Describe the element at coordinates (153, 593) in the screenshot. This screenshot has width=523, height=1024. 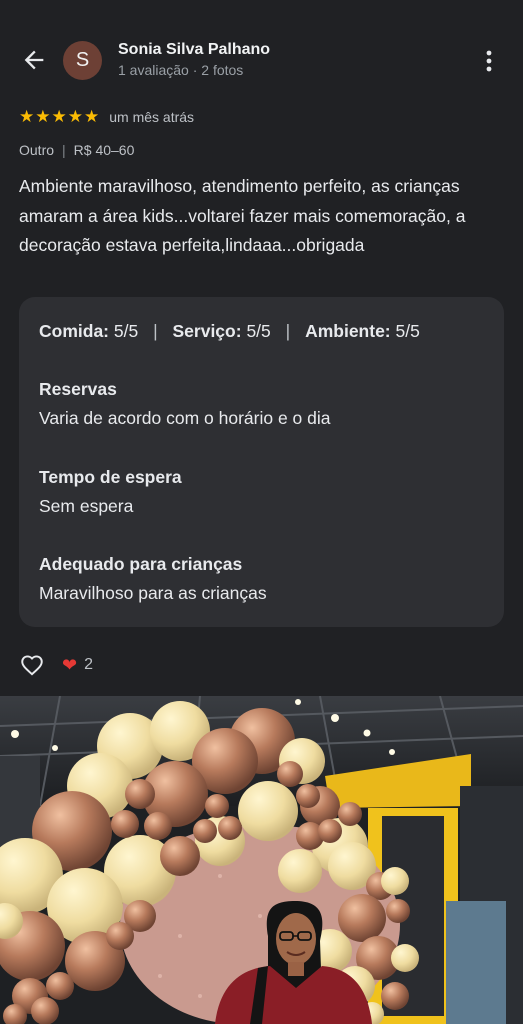
I see `kids-value: Maravilhoso para as crianças` at that location.